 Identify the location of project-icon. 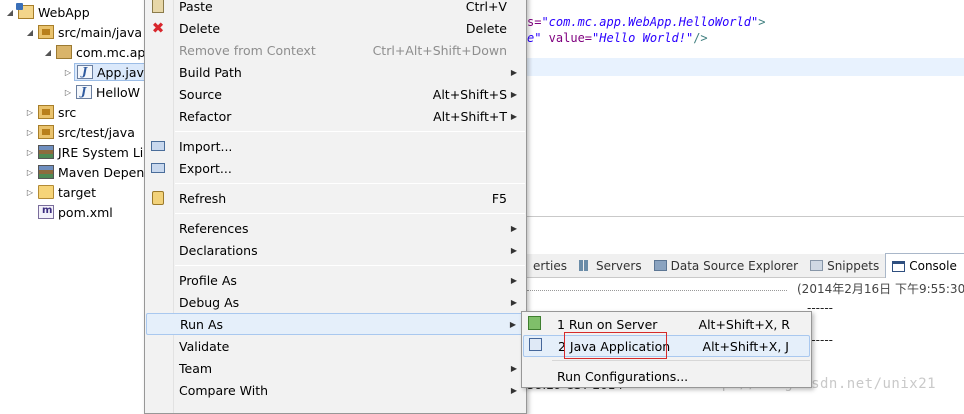
(25, 11).